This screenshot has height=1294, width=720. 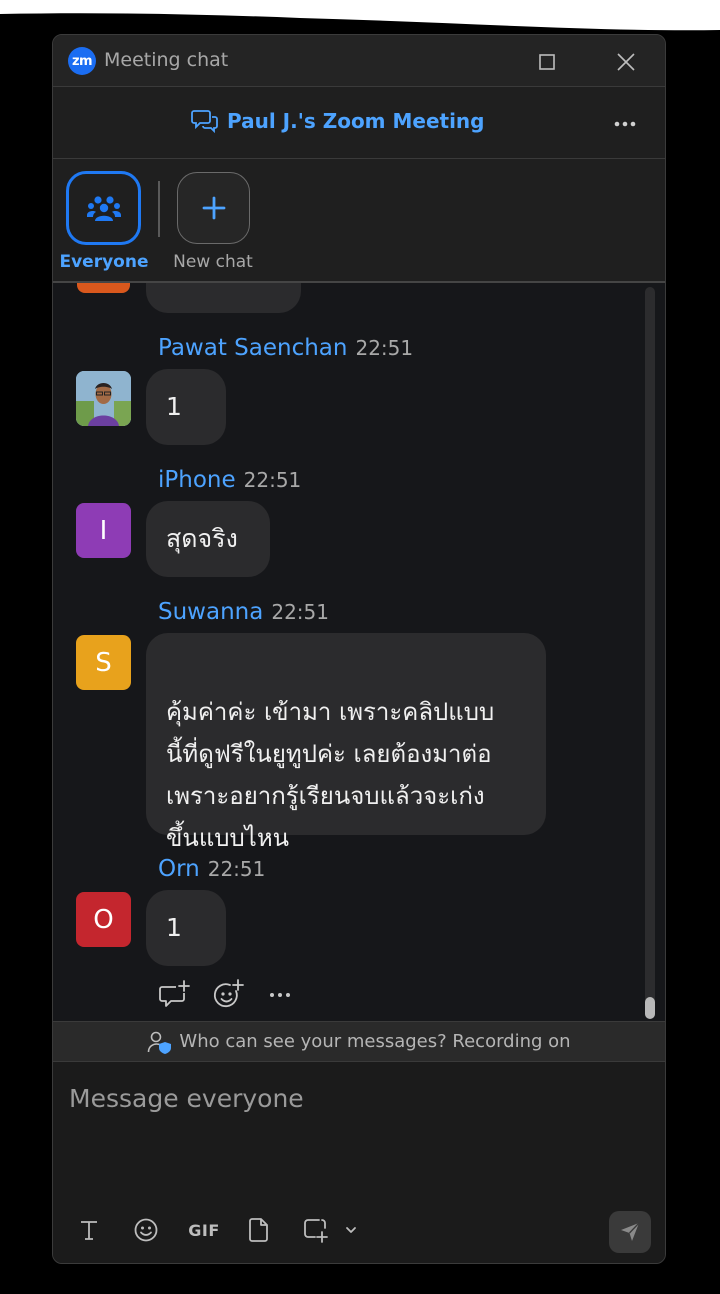 I want to click on screenshot-button, so click(x=315, y=1230).